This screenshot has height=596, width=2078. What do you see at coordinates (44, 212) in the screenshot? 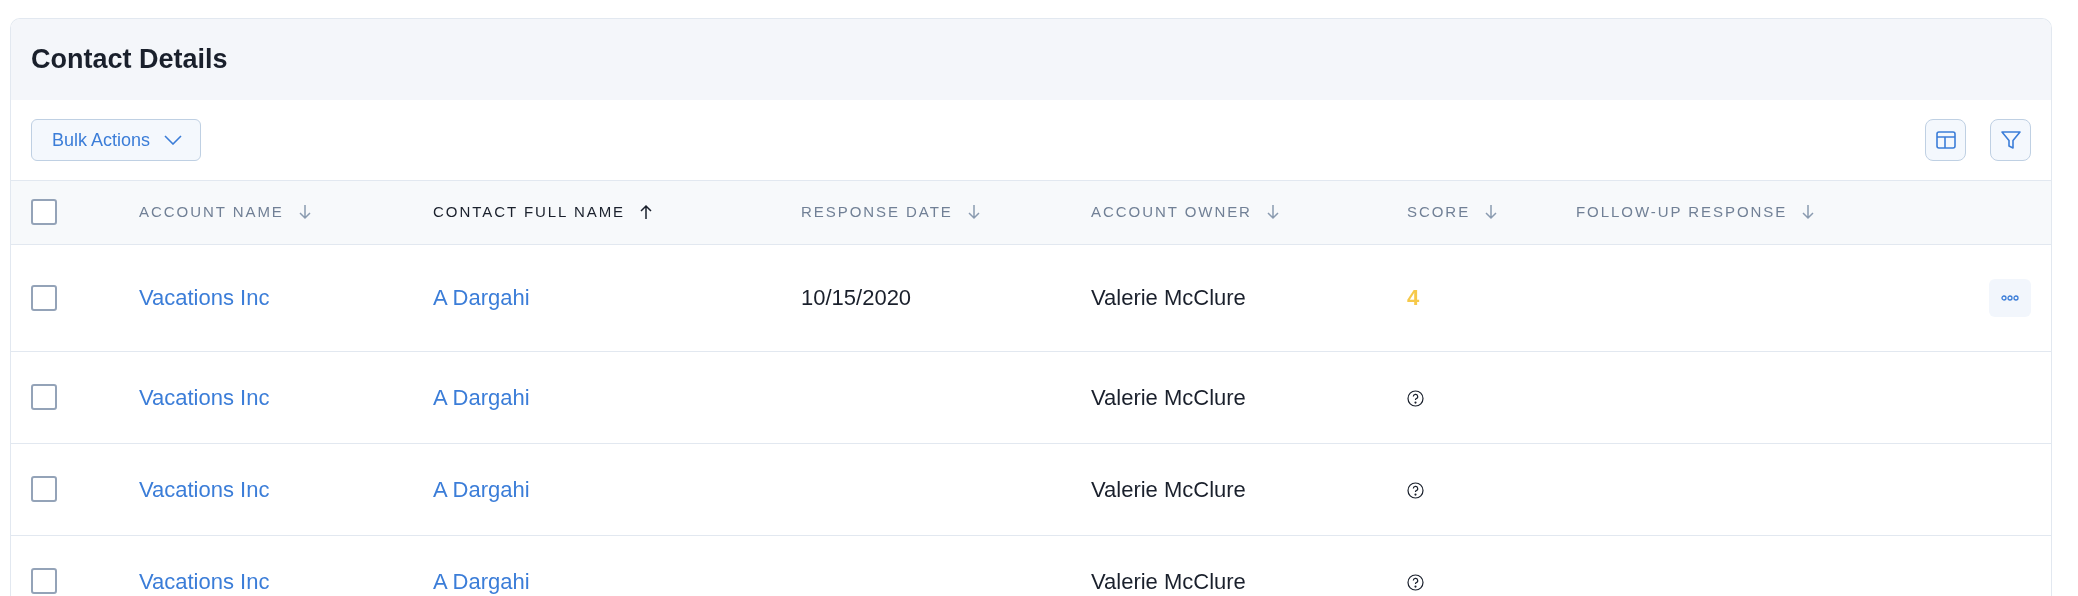
I see `select-all-checkbox` at bounding box center [44, 212].